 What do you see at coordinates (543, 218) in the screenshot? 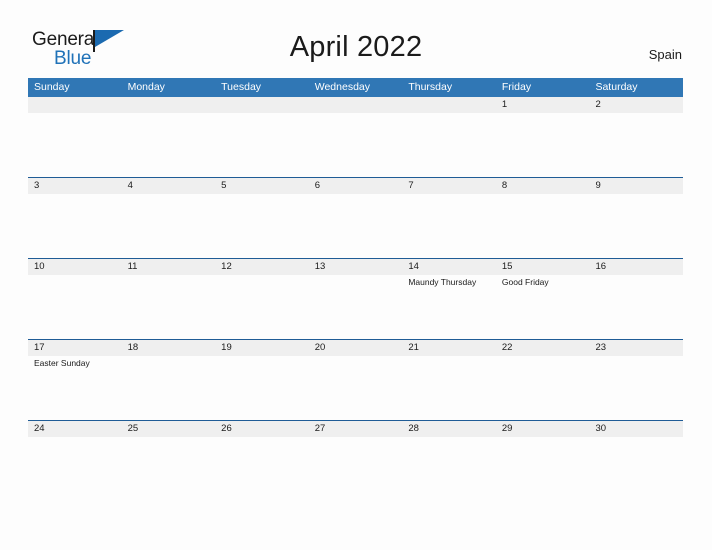
I see `calendar-day-cell: 8` at bounding box center [543, 218].